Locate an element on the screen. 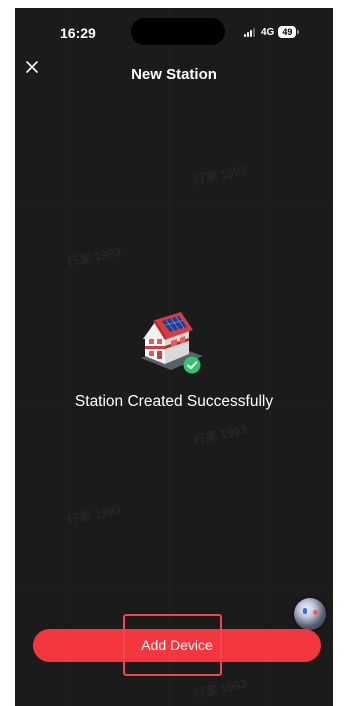  status-indicators: 4G 49 is located at coordinates (272, 32).